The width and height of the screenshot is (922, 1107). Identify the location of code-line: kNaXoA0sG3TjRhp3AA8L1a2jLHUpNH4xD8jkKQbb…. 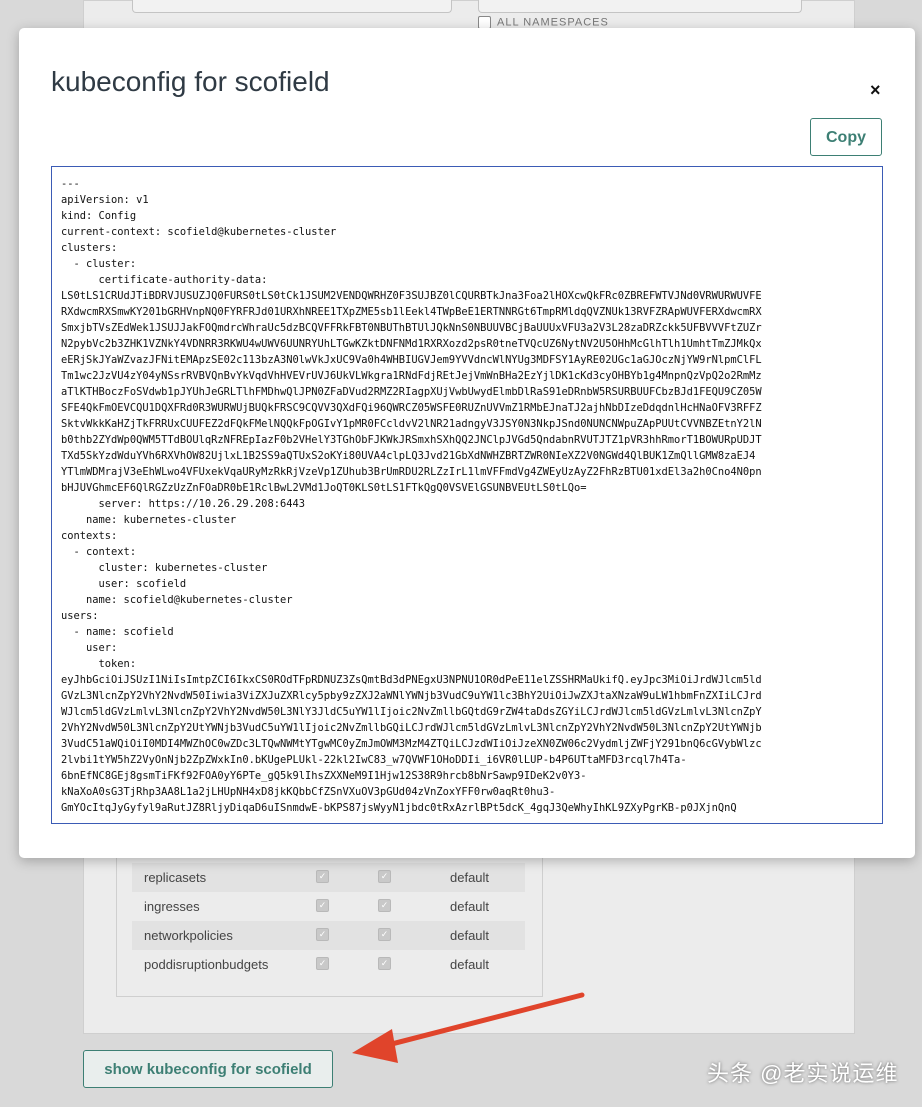
(308, 792).